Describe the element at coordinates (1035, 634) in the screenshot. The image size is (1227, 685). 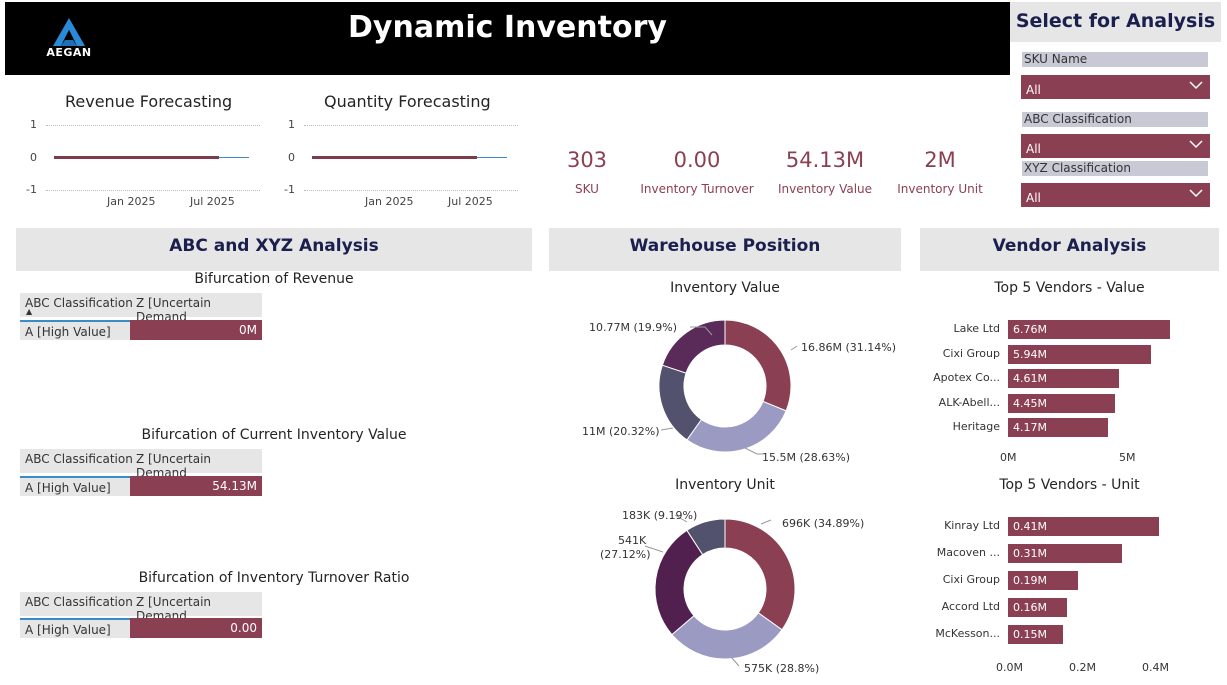
I see `bar: 0.15M` at that location.